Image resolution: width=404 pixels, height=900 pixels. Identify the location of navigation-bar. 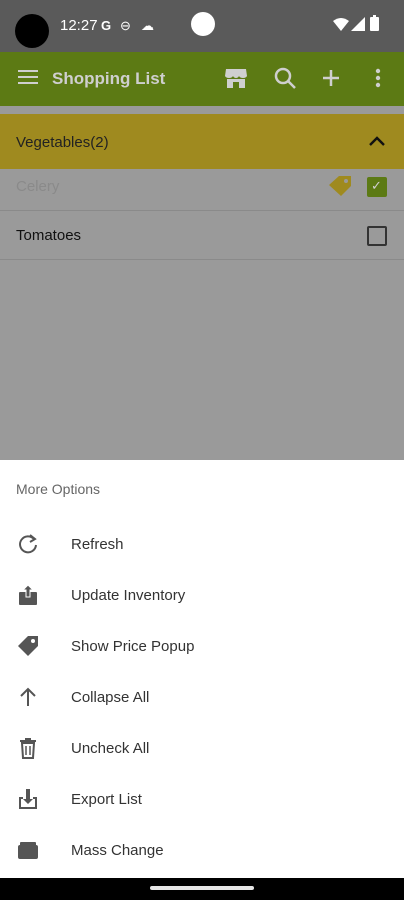
(202, 889).